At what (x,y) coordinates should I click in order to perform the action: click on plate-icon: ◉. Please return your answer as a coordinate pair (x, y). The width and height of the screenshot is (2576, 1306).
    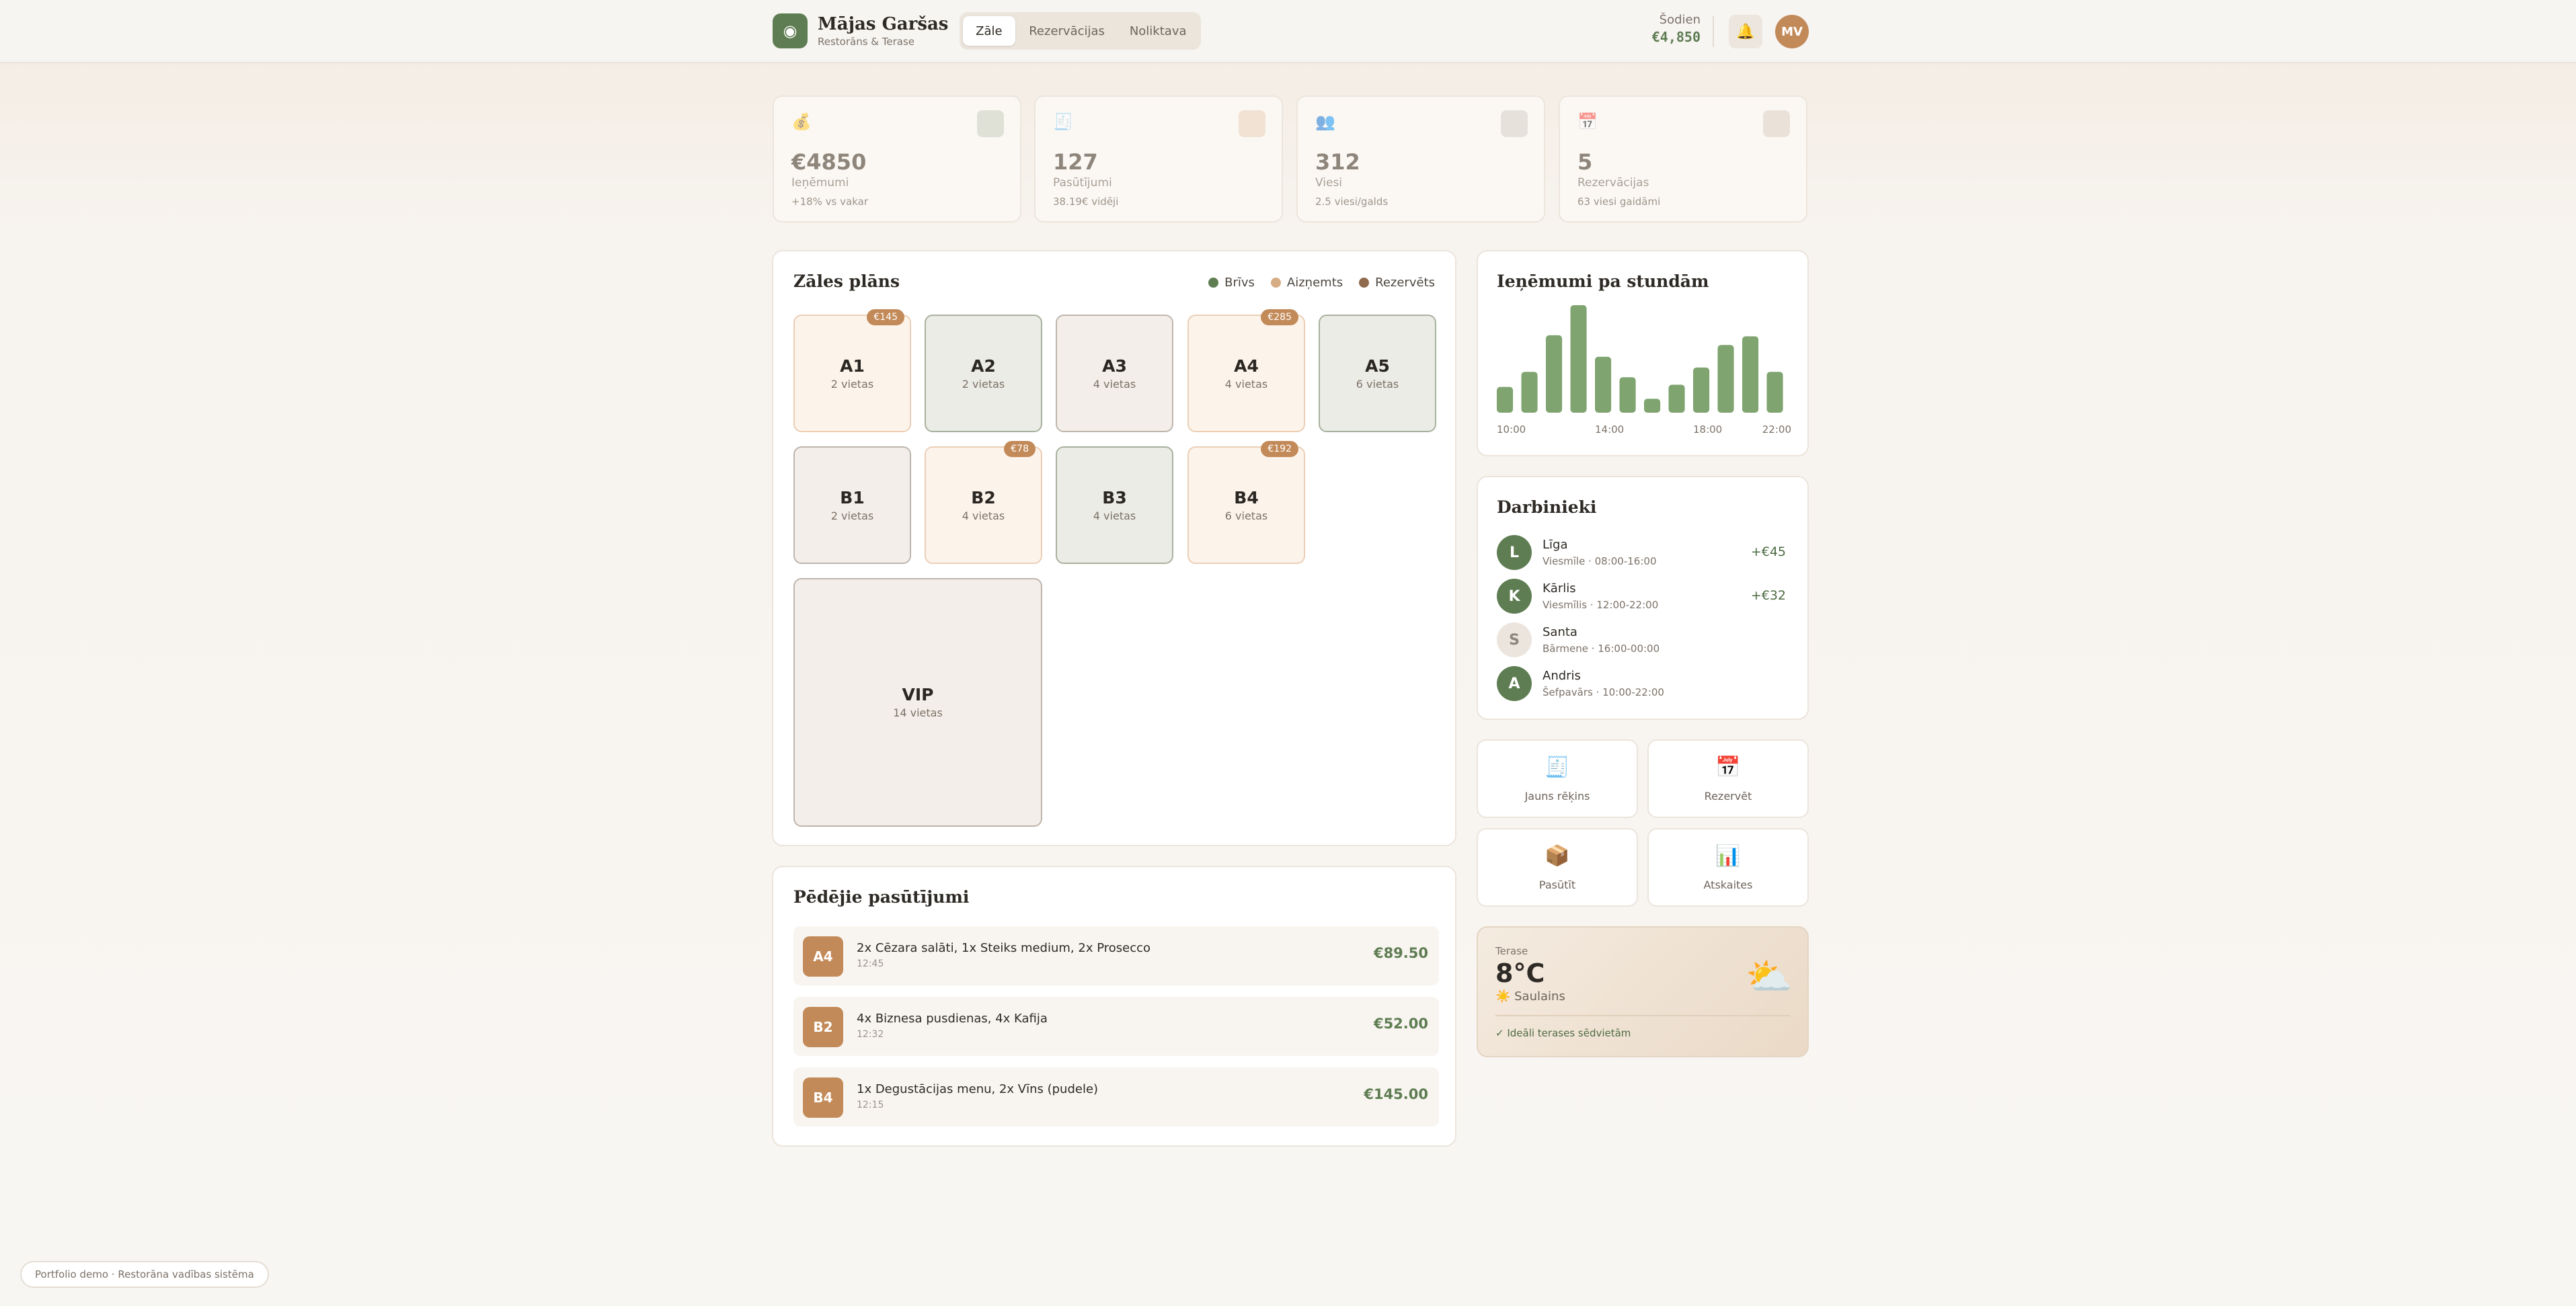
    Looking at the image, I should click on (790, 30).